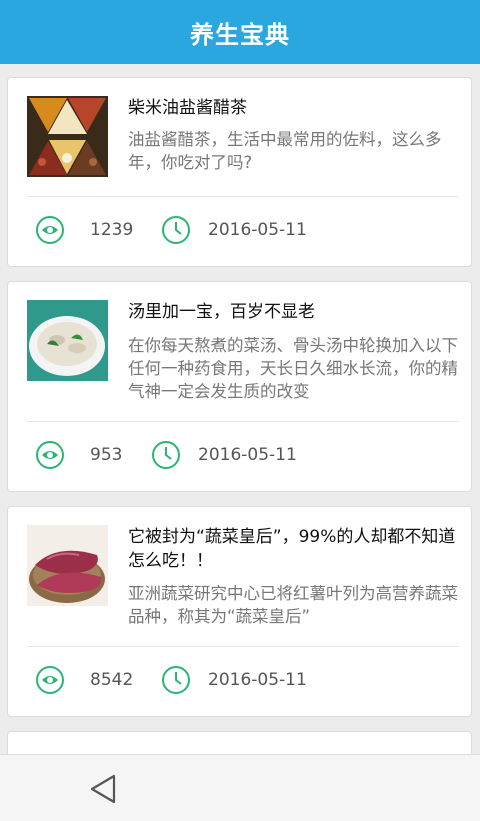 This screenshot has width=480, height=821. What do you see at coordinates (221, 312) in the screenshot?
I see `article-title: 汤里加一宝，百岁不显老` at bounding box center [221, 312].